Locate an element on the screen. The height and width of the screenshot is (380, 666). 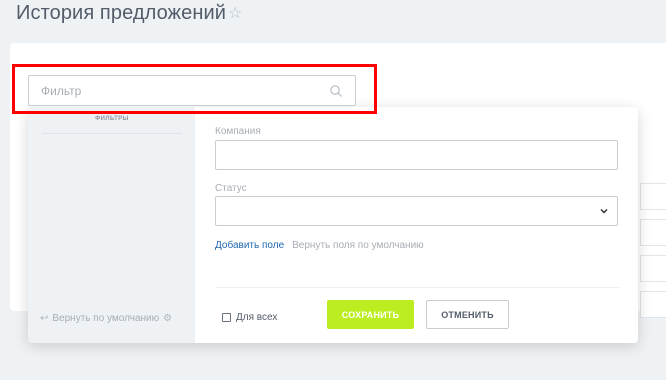
restore-fields-link: Вернуть поля по умолчанию is located at coordinates (358, 245).